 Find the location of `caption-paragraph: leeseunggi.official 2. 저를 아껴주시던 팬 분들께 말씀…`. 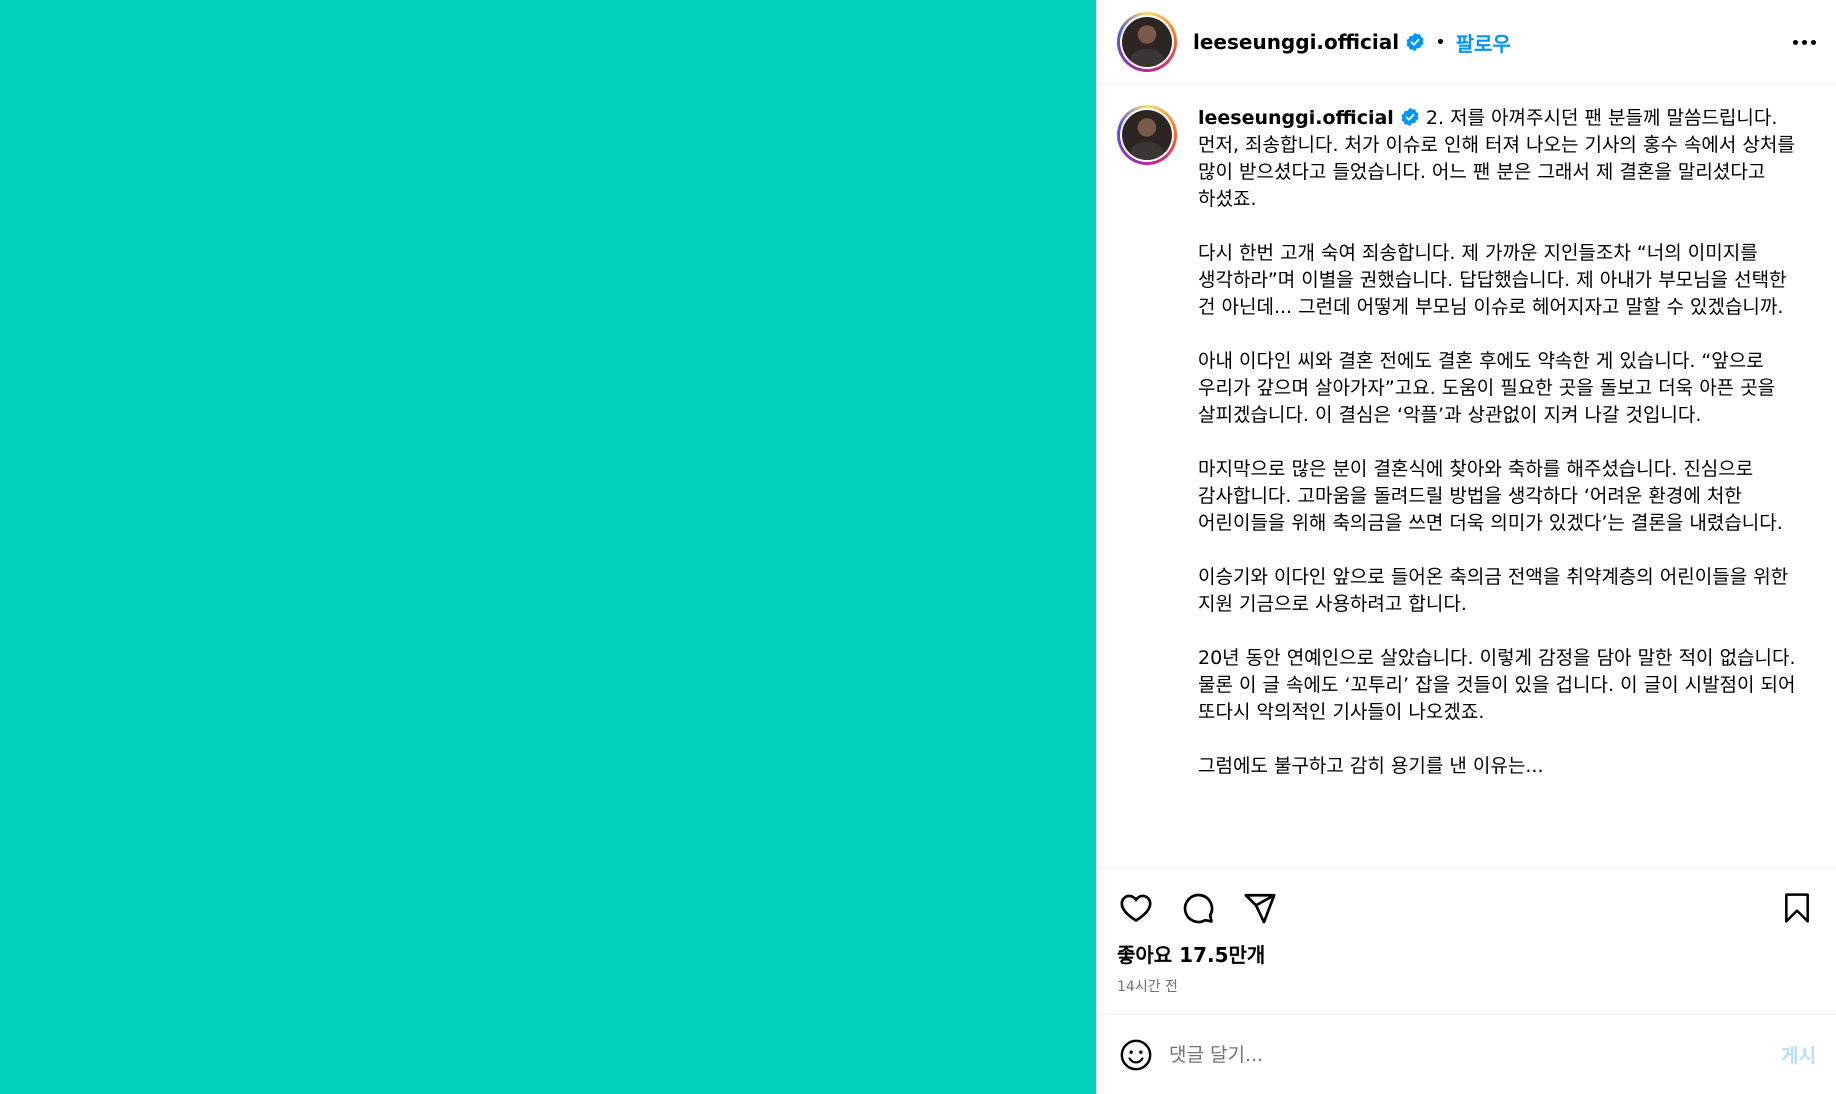

caption-paragraph: leeseunggi.official 2. 저를 아껴주시던 팬 분들께 말씀… is located at coordinates (1498, 159).